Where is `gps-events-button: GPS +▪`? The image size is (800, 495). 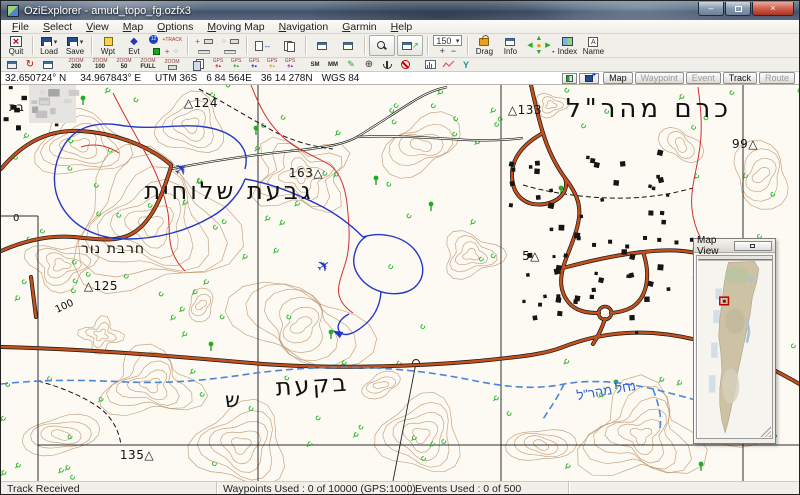
gps-events-button: GPS +▪ is located at coordinates (272, 64).